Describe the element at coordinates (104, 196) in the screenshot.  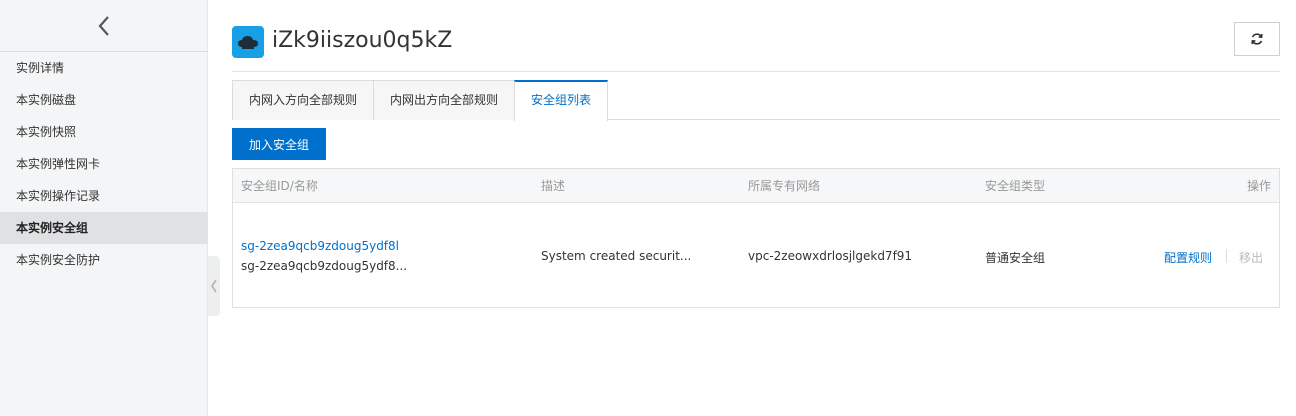
I see `sidebar-item-operation-log: 本实例操作记录` at that location.